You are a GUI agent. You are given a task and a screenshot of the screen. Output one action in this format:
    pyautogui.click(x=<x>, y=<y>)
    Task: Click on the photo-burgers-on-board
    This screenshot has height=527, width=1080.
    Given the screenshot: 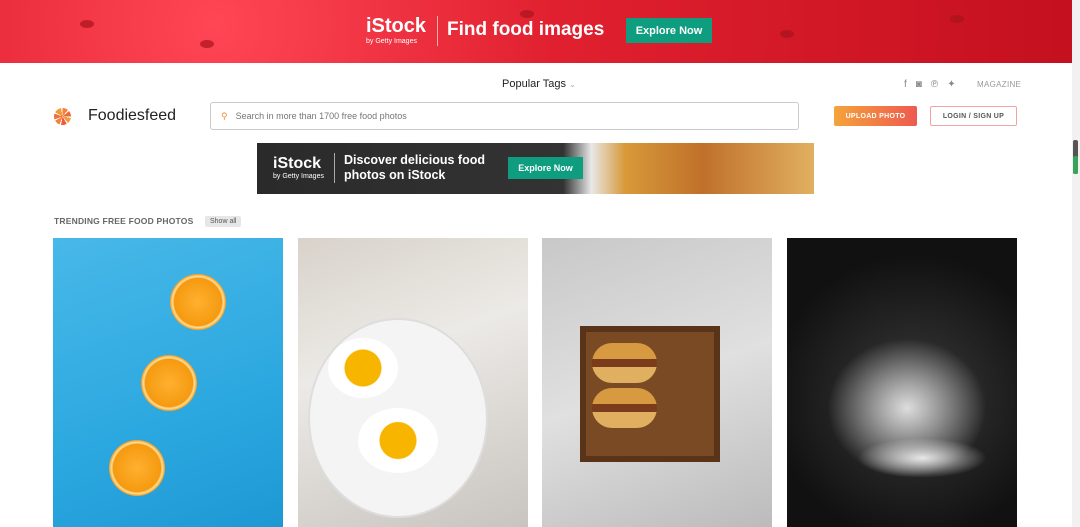 What is the action you would take?
    pyautogui.click(x=657, y=382)
    